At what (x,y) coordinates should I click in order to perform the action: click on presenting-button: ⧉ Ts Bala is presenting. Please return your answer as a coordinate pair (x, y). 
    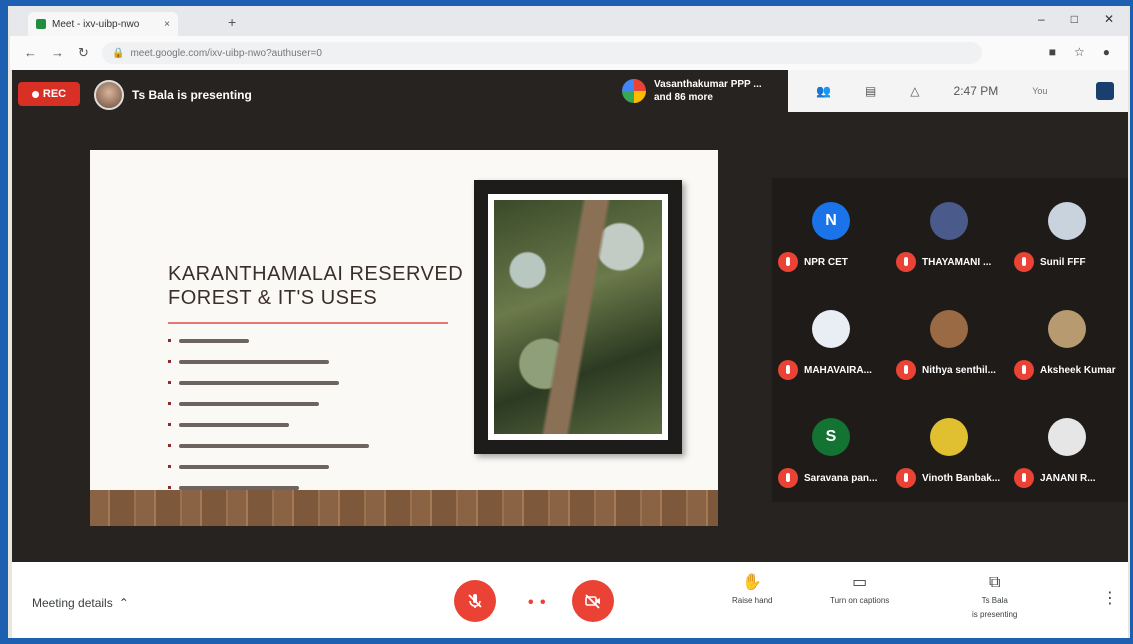
    Looking at the image, I should click on (994, 597).